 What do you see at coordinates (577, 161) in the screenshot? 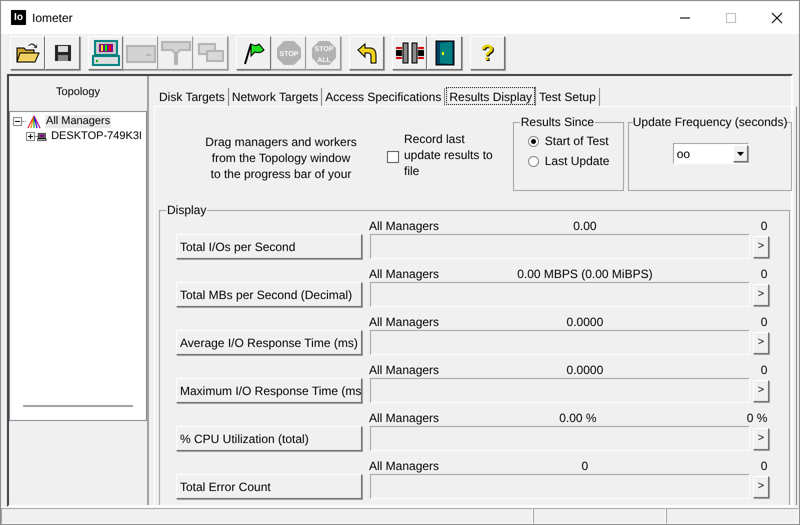
I see `radio-label: Last Update` at bounding box center [577, 161].